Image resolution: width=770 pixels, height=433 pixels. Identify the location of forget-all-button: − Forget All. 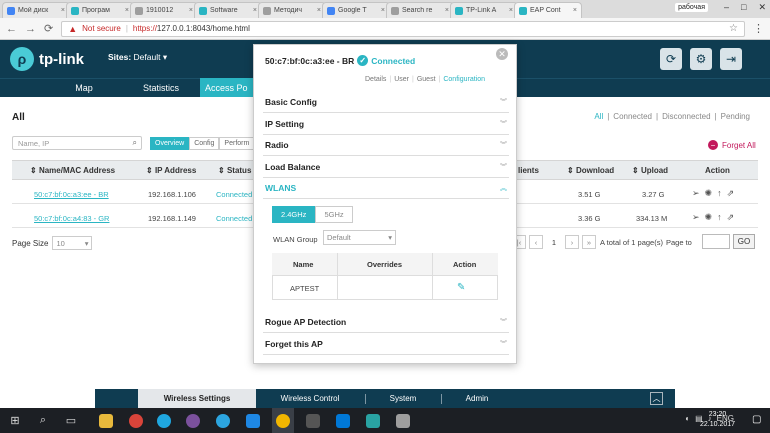
(732, 145).